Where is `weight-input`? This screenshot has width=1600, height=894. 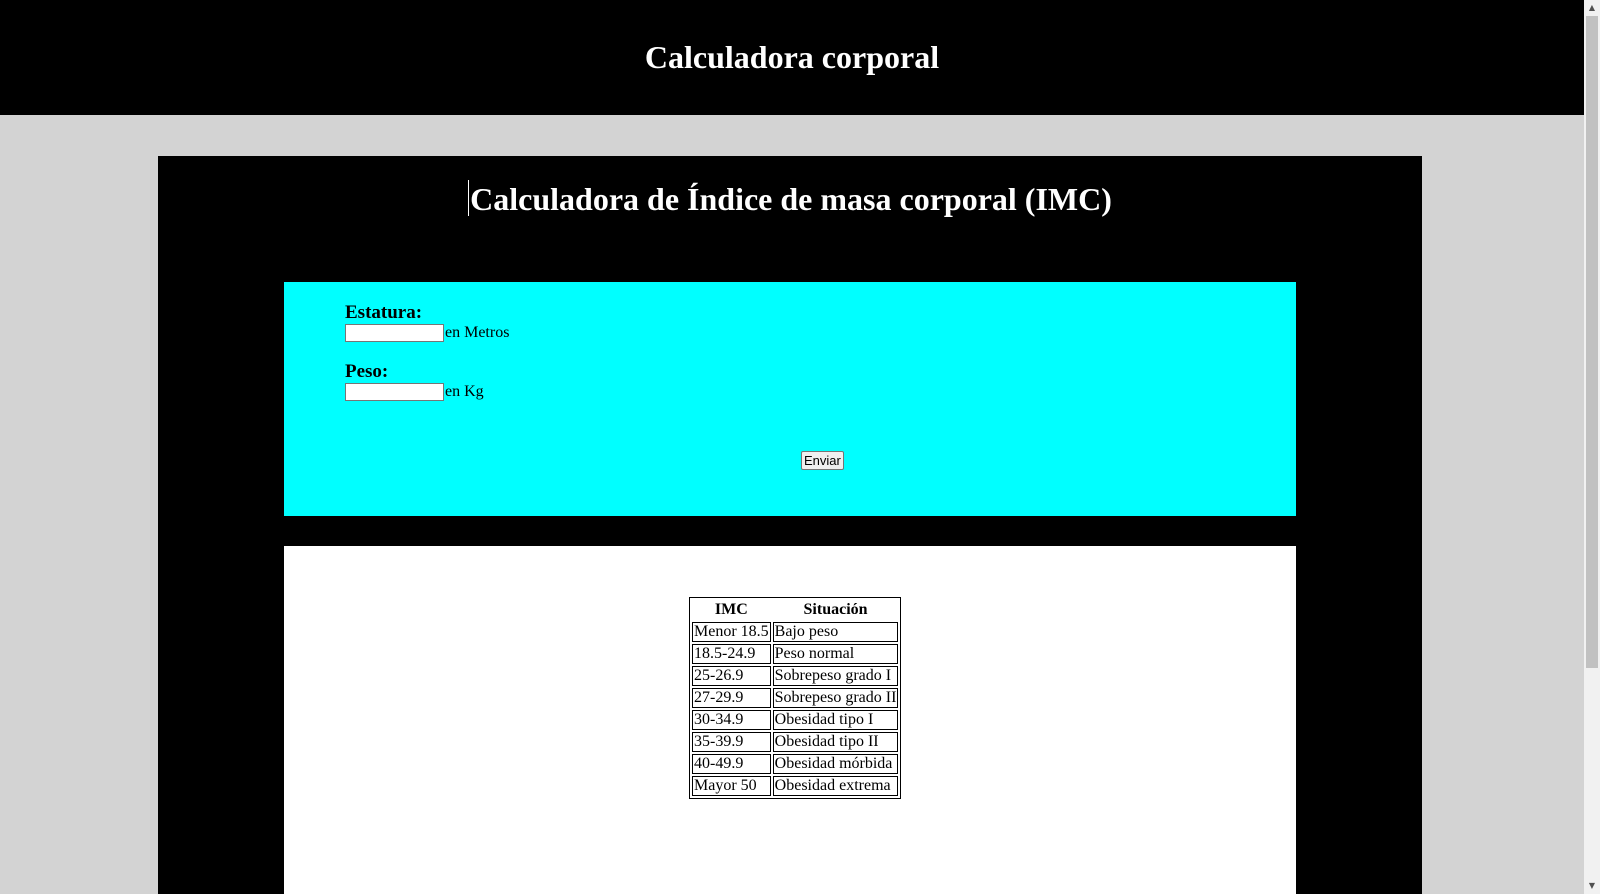 weight-input is located at coordinates (394, 392).